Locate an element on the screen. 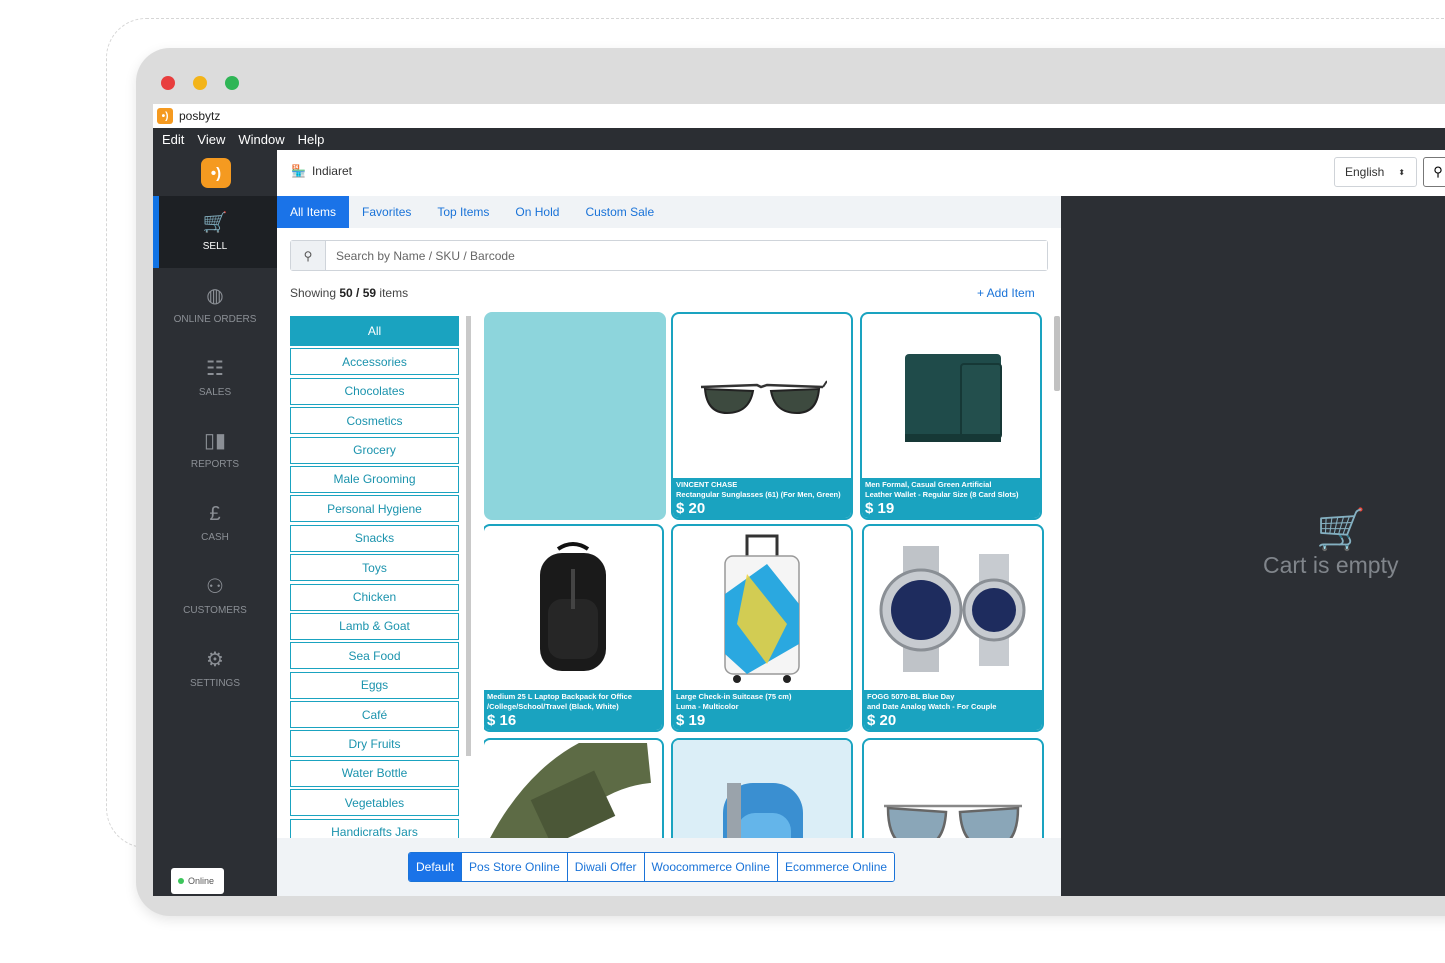  close-dot is located at coordinates (168, 83).